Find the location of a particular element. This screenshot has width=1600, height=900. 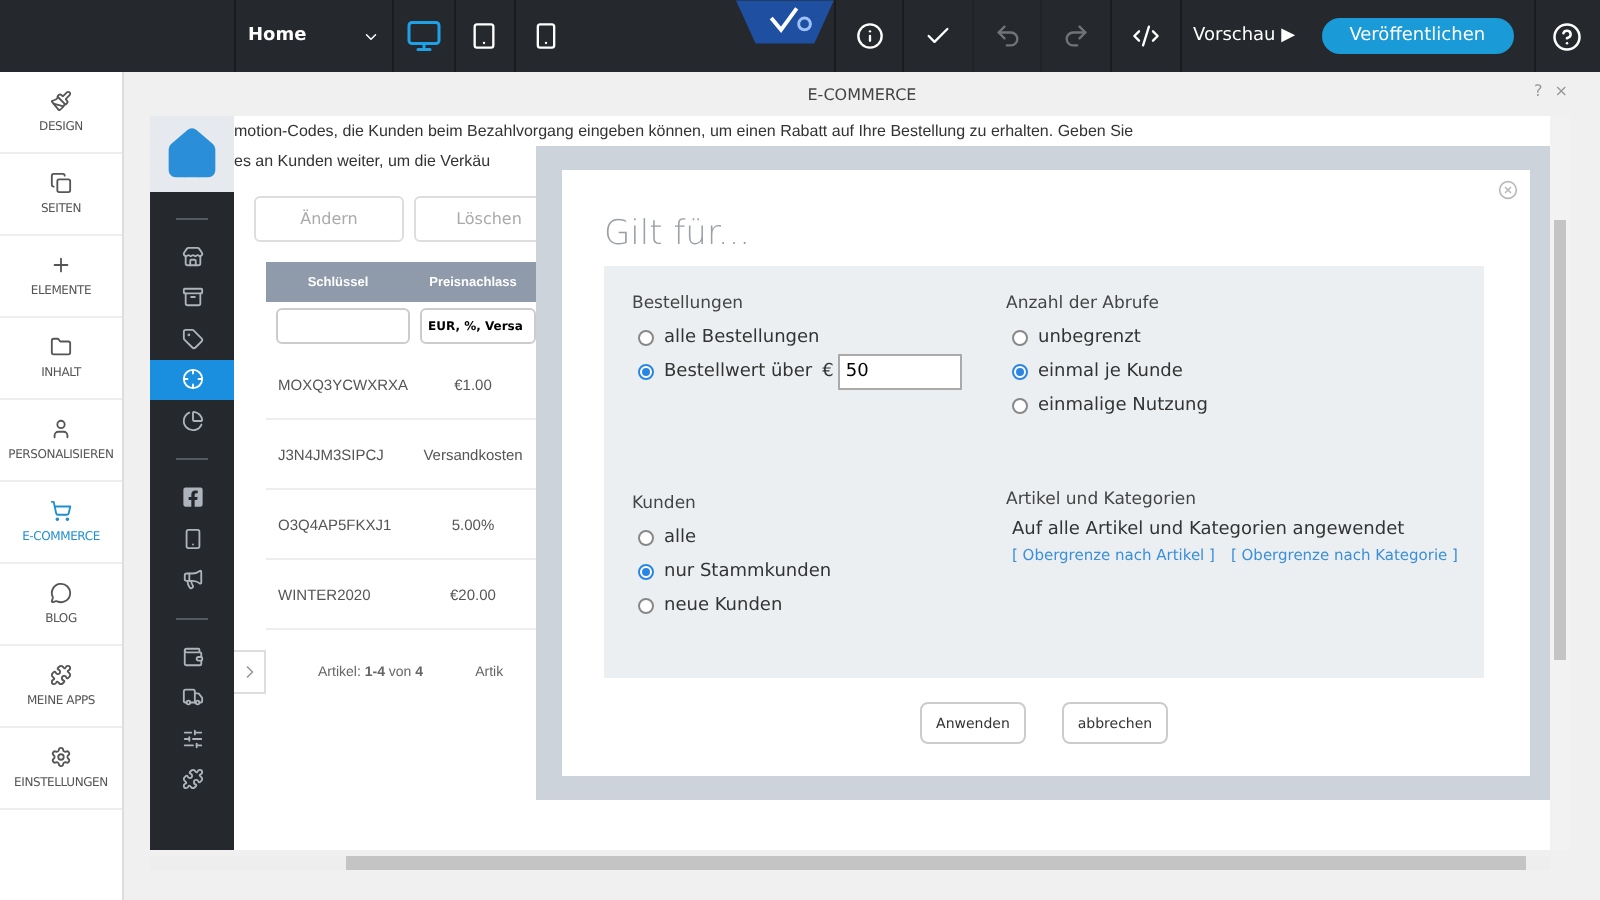

page-select: Home is located at coordinates (313, 36).